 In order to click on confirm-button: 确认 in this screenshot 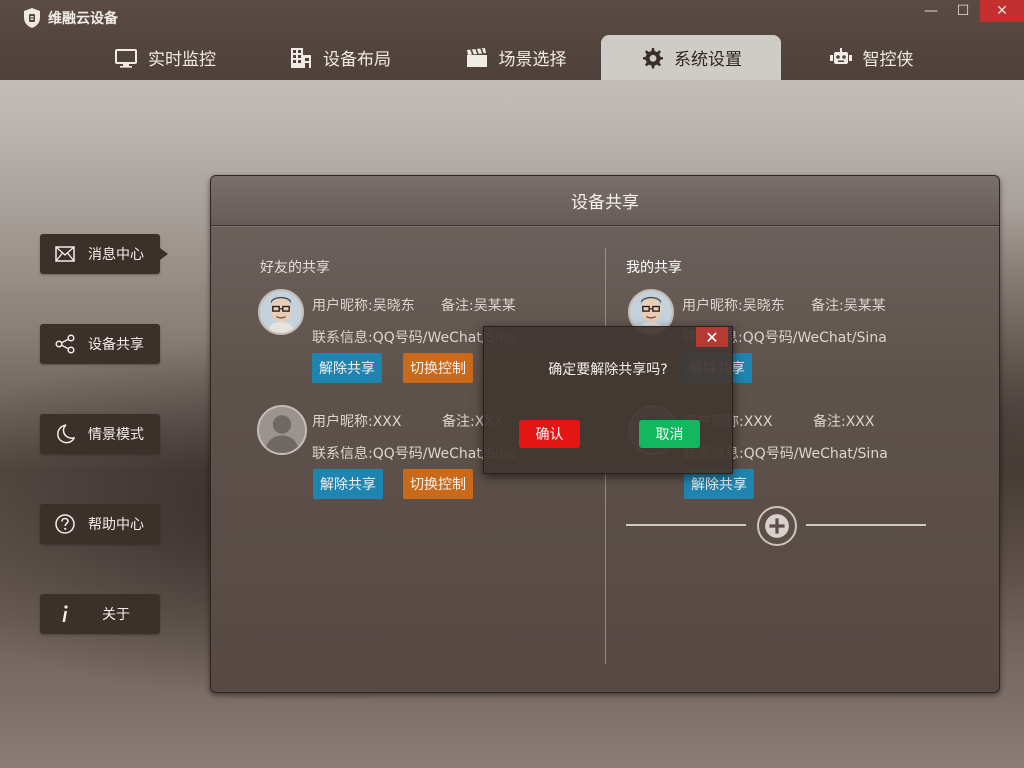, I will do `click(549, 434)`.